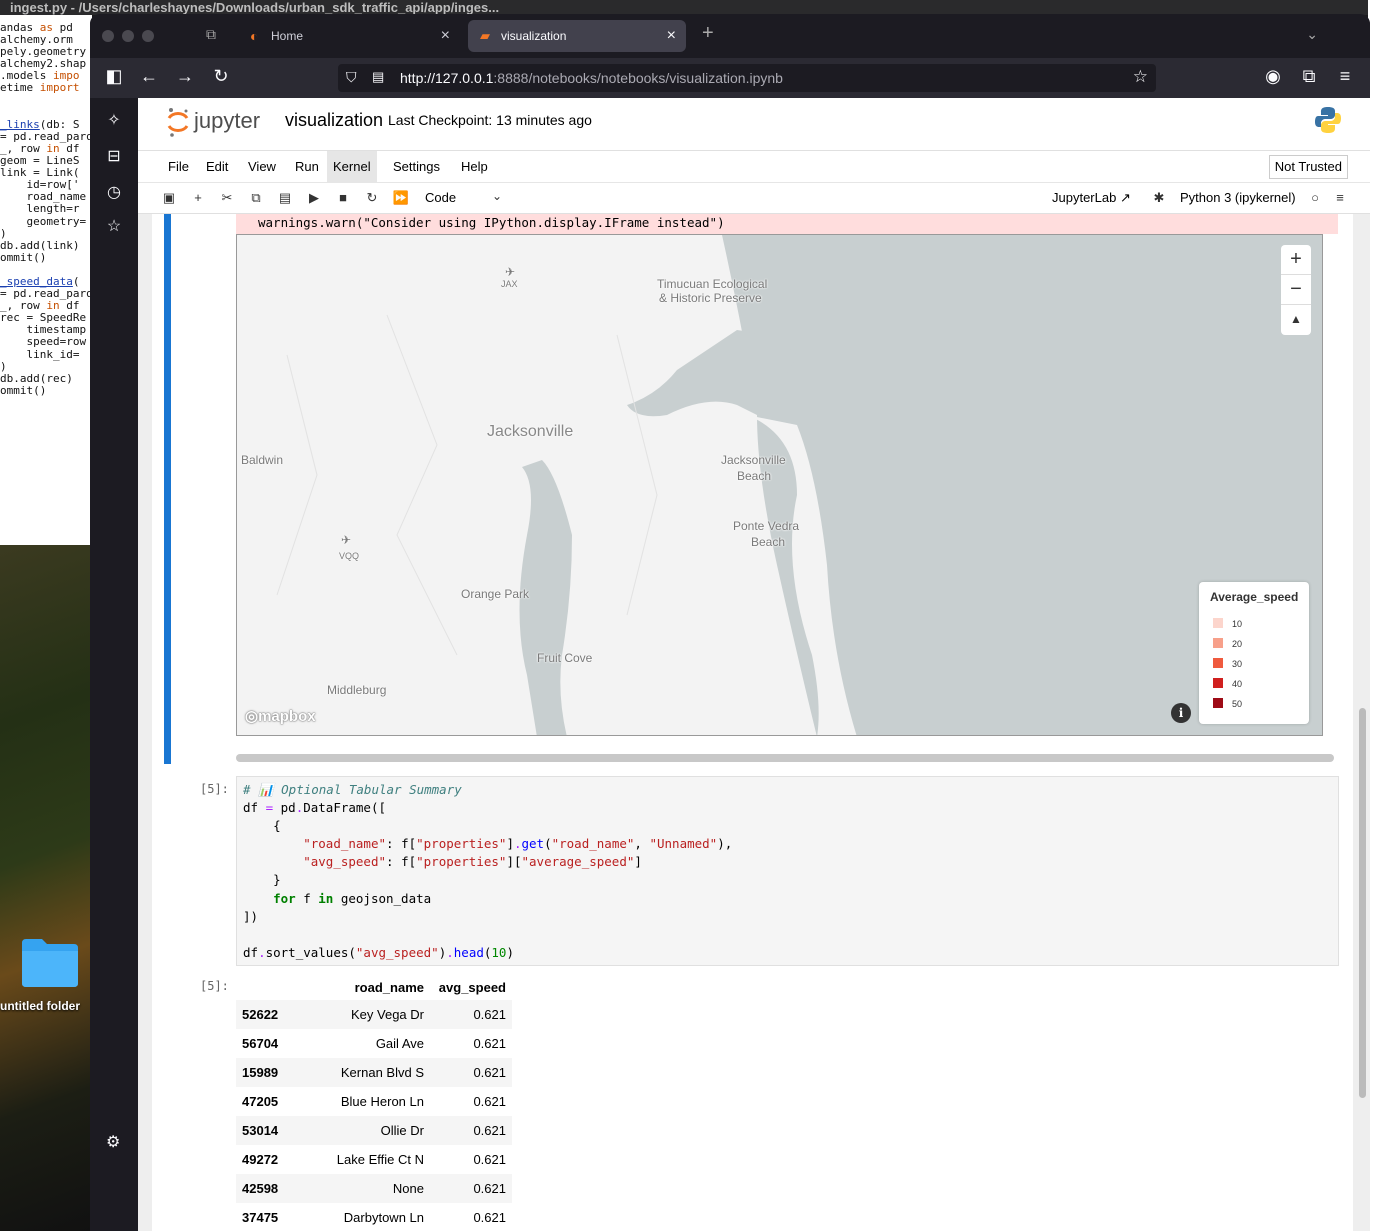 The height and width of the screenshot is (1231, 1374). Describe the element at coordinates (262, 460) in the screenshot. I see `map-label: Baldwin` at that location.